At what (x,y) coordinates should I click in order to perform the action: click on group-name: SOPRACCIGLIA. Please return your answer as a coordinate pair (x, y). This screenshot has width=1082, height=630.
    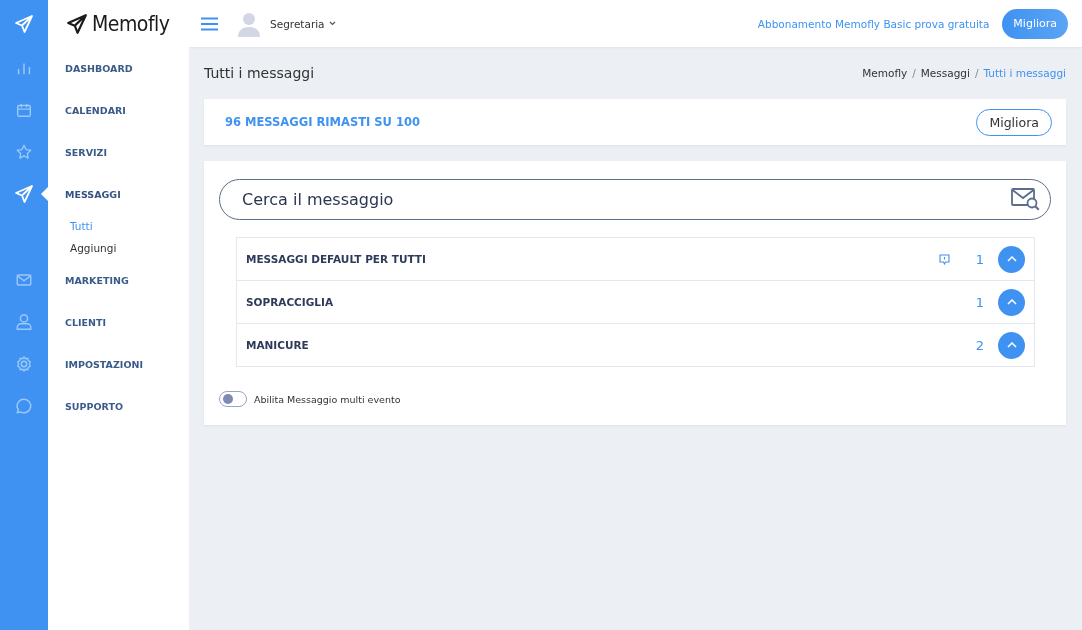
    Looking at the image, I should click on (290, 302).